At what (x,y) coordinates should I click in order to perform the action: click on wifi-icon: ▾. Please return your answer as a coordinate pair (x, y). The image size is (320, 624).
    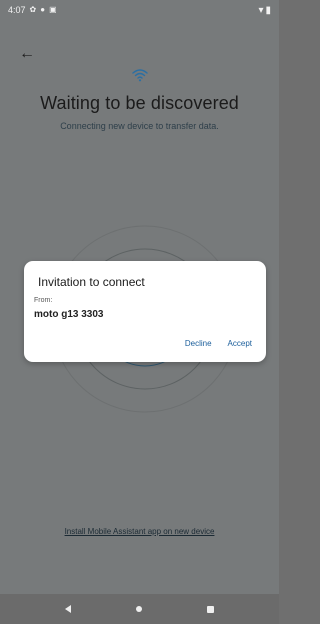
    Looking at the image, I should click on (261, 10).